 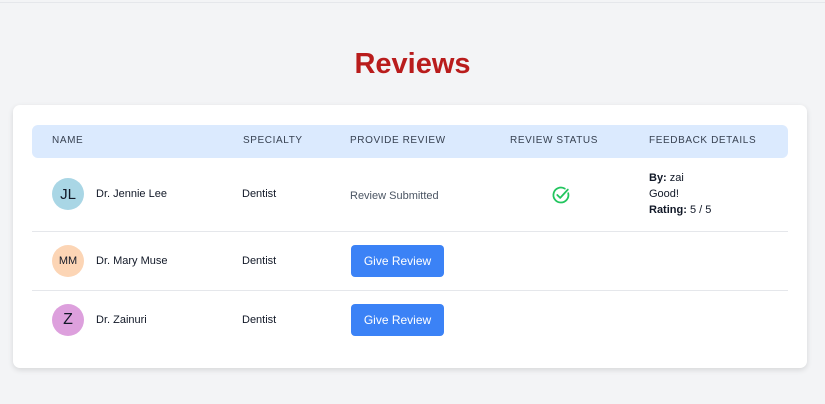 What do you see at coordinates (664, 194) in the screenshot?
I see `feedback-comment: Good!` at bounding box center [664, 194].